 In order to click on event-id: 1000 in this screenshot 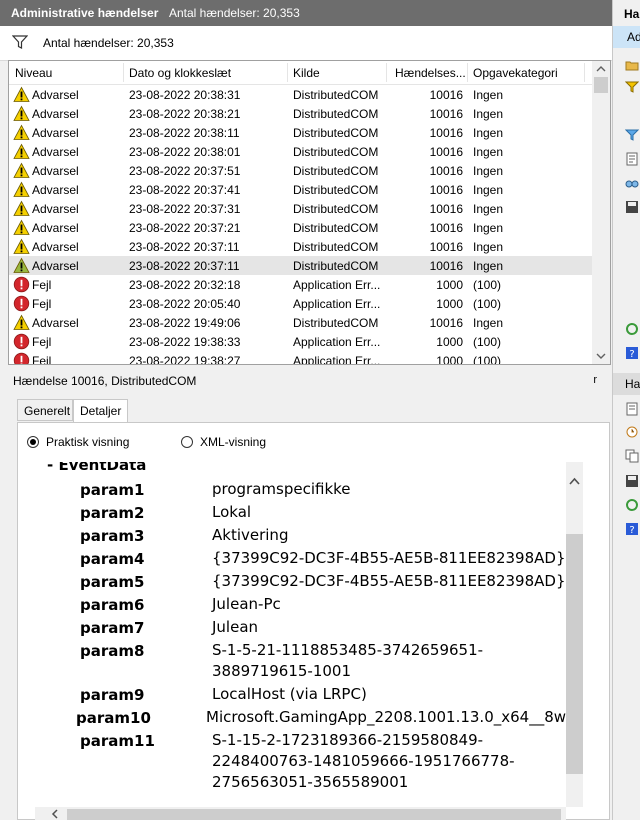, I will do `click(449, 359)`.